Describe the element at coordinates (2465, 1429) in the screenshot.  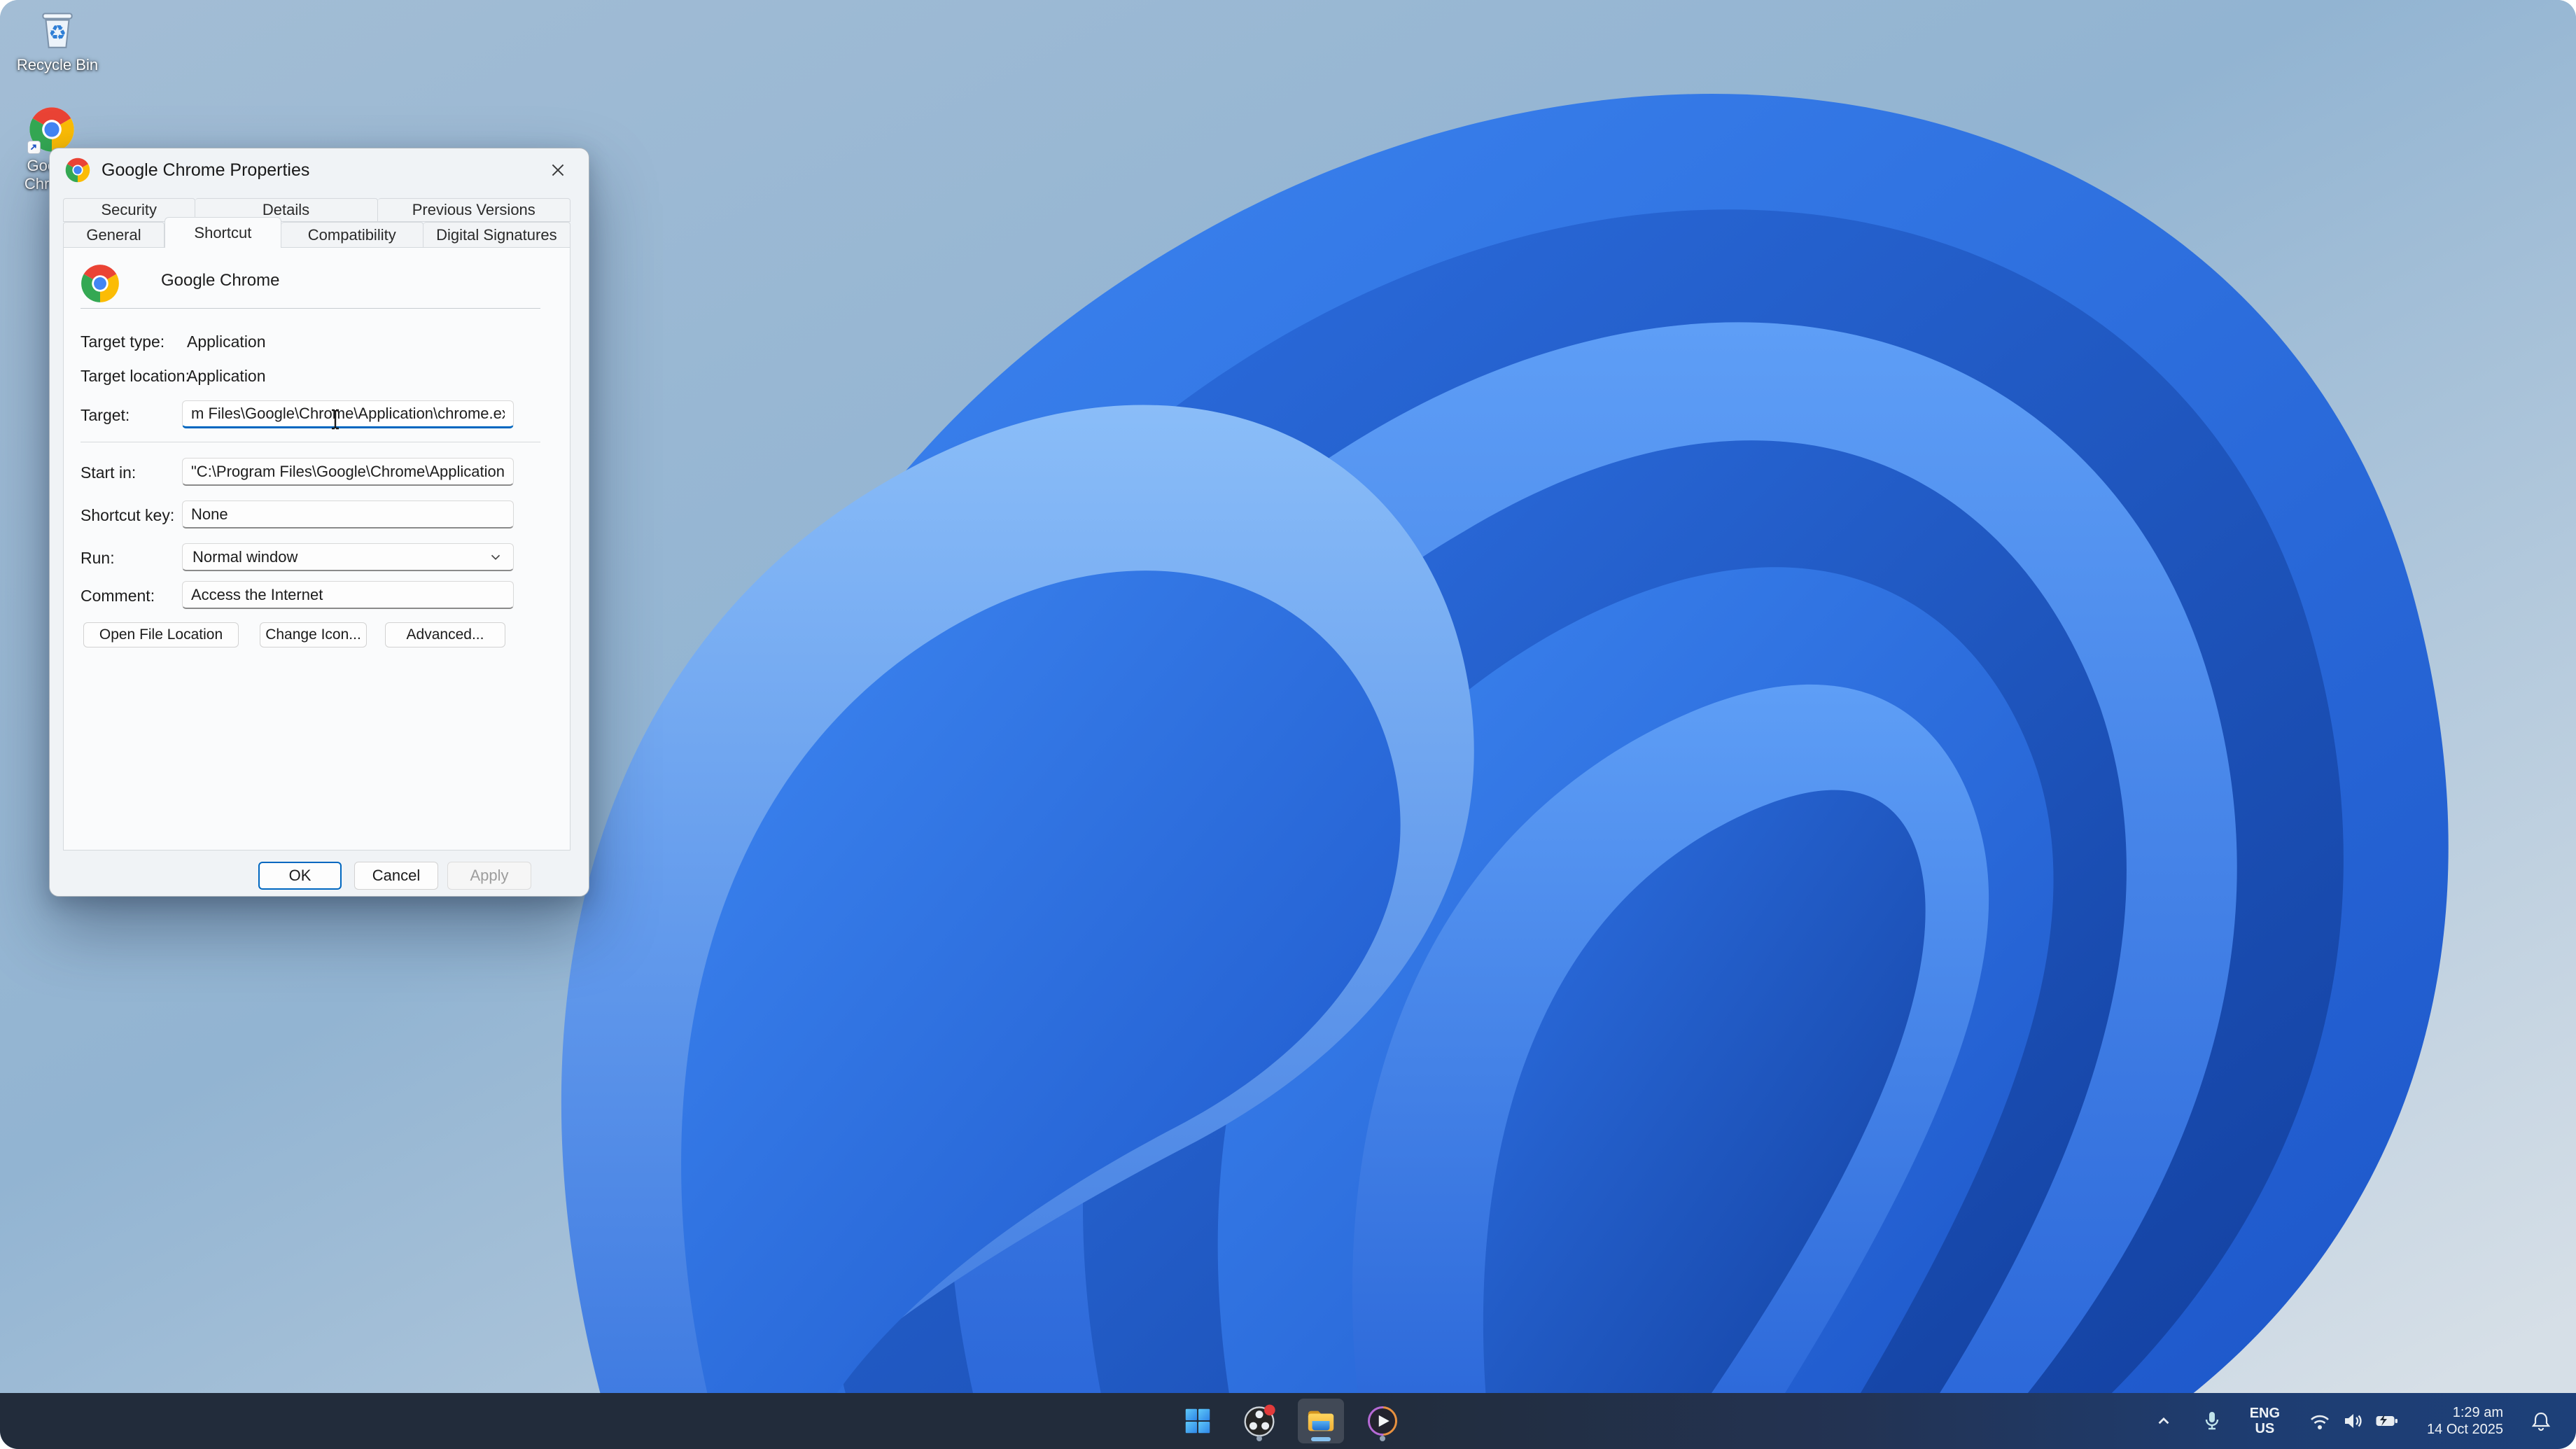
I see `clock-date: 14 Oct 2025` at that location.